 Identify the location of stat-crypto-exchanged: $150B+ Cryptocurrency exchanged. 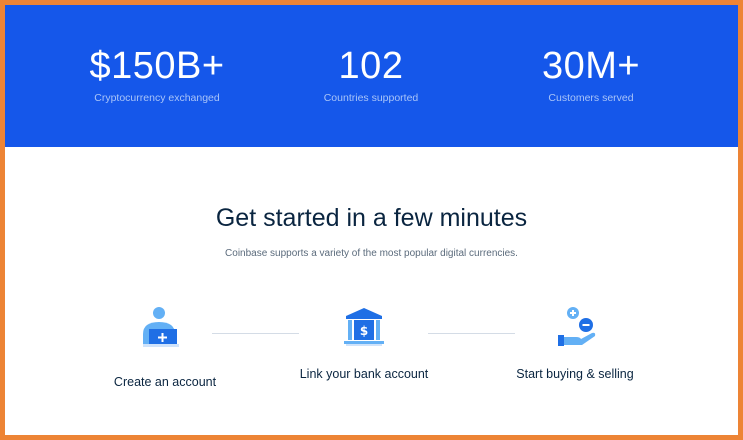
(157, 74).